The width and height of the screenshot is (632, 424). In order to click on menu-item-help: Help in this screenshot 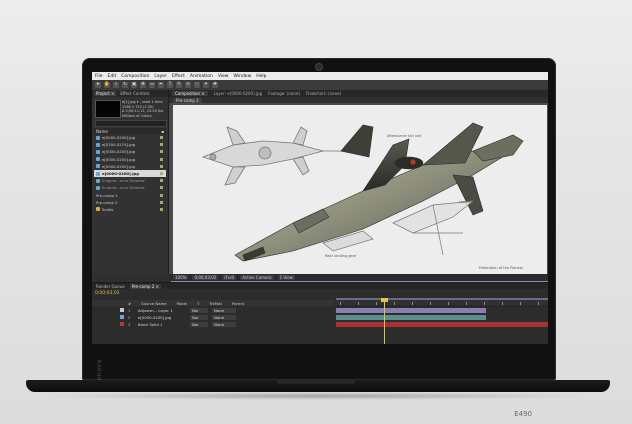, I will do `click(261, 76)`.